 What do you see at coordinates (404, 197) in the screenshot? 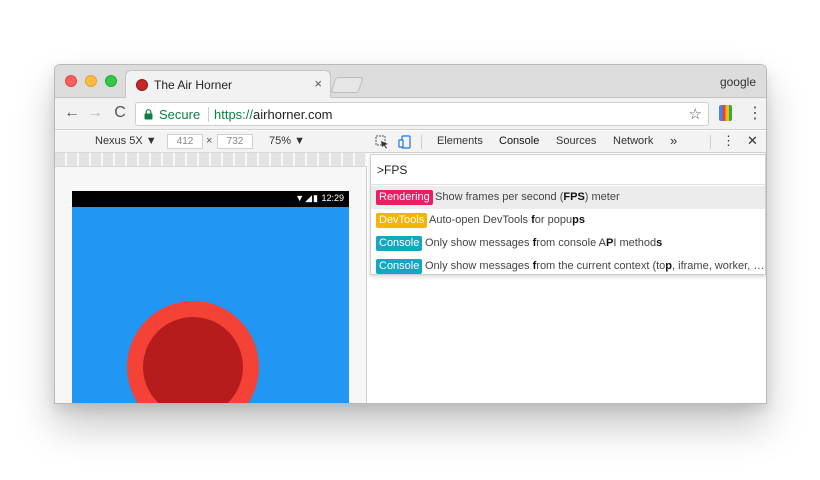
I see `badge-rendering: Rendering` at bounding box center [404, 197].